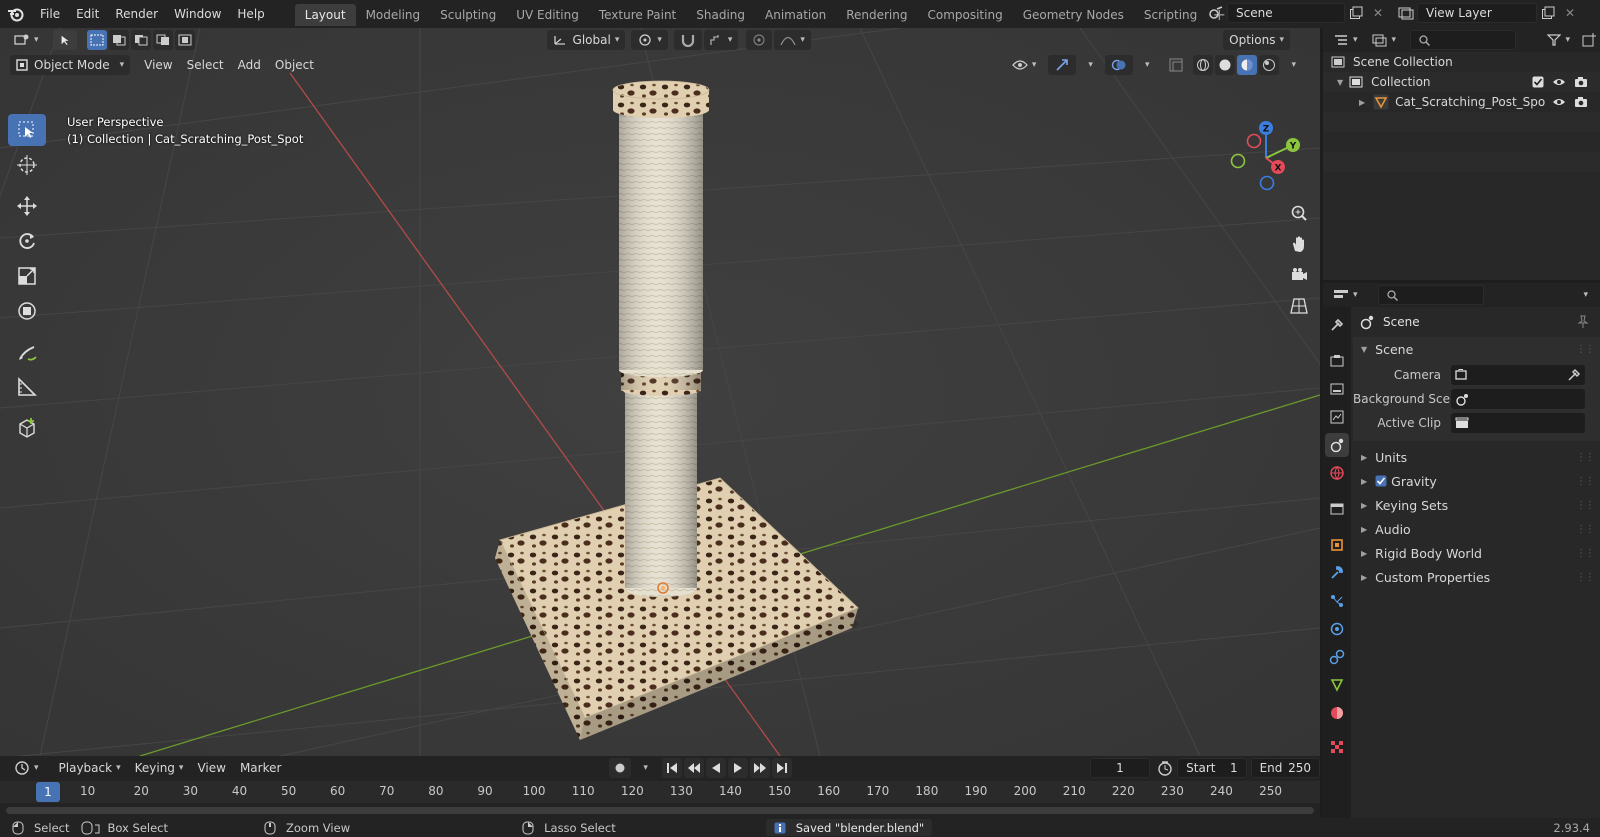  I want to click on render-camera-icon, so click(1581, 82).